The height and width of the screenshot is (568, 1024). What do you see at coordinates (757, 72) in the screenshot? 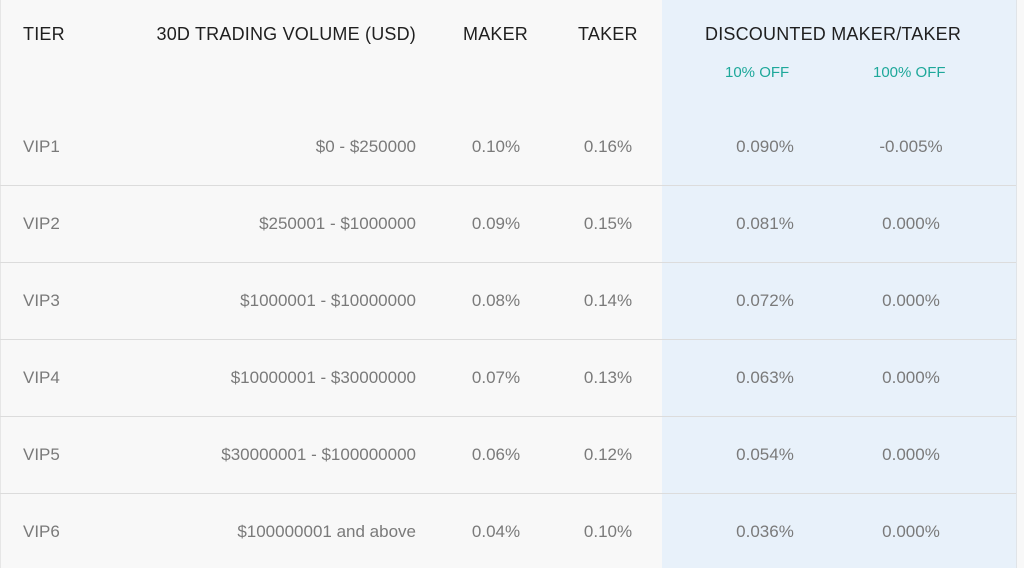
I see `discount-label-maker: 10% OFF` at bounding box center [757, 72].